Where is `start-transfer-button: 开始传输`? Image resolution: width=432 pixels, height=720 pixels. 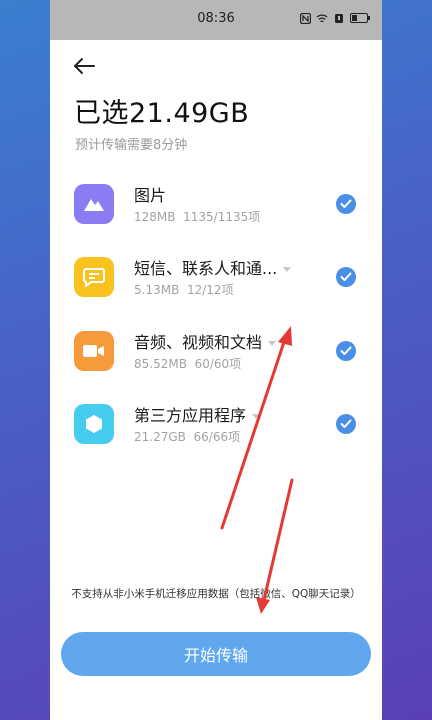
start-transfer-button: 开始传输 is located at coordinates (216, 654).